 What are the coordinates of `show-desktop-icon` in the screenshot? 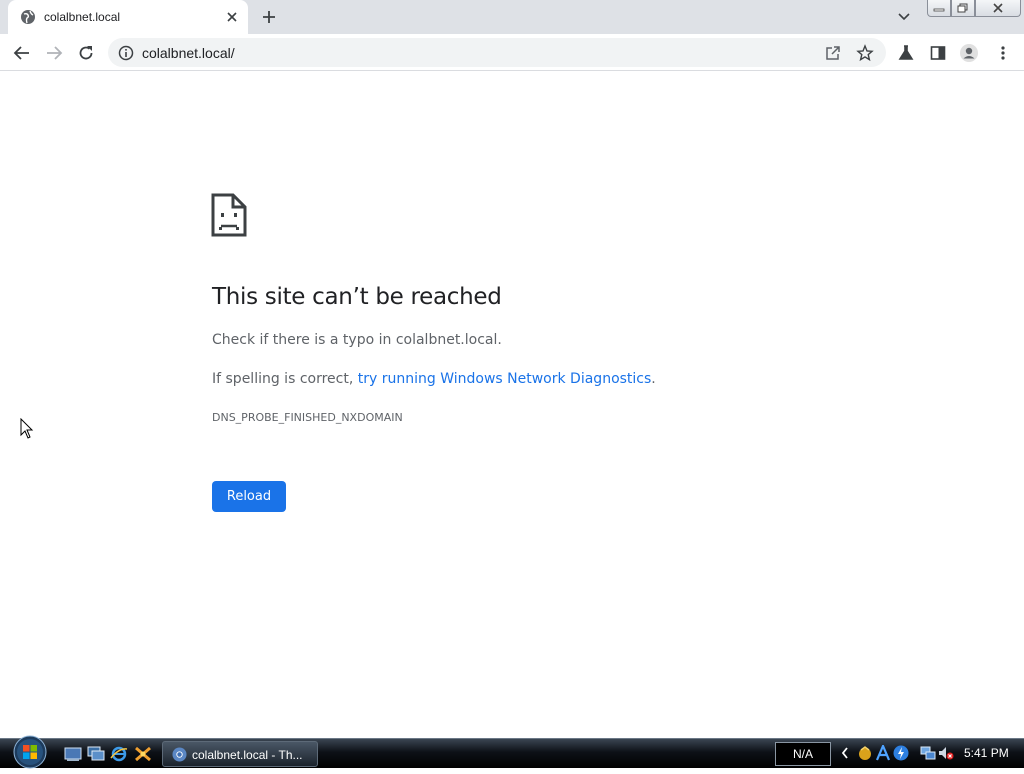 It's located at (73, 754).